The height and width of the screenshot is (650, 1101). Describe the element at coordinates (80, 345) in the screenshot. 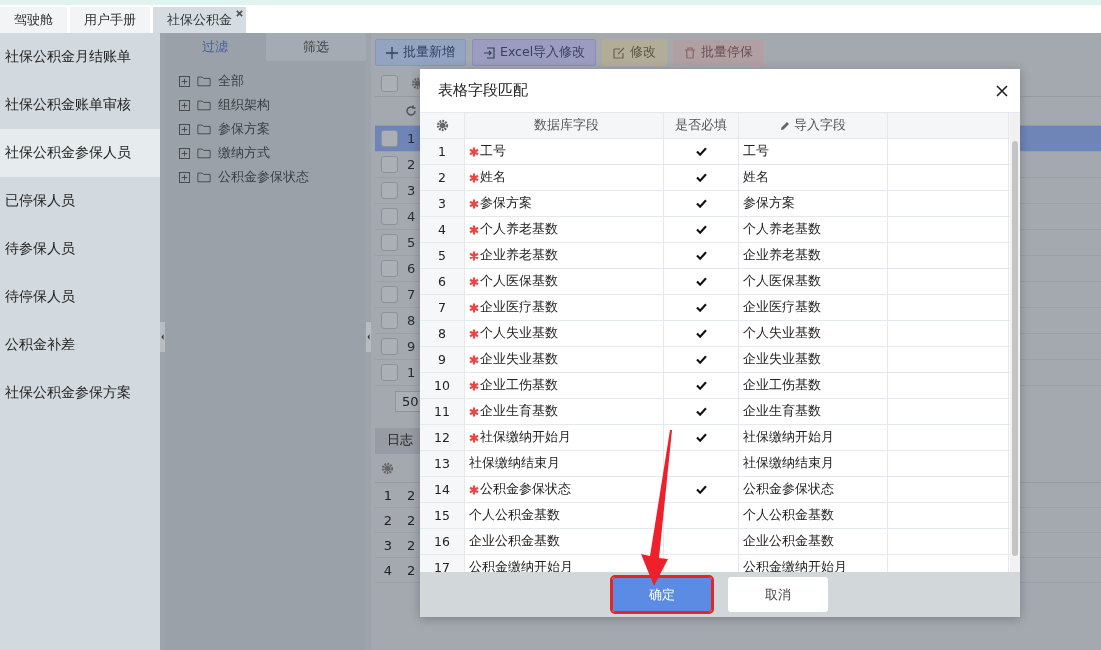

I see `sidebar-item: 公积金补差` at that location.